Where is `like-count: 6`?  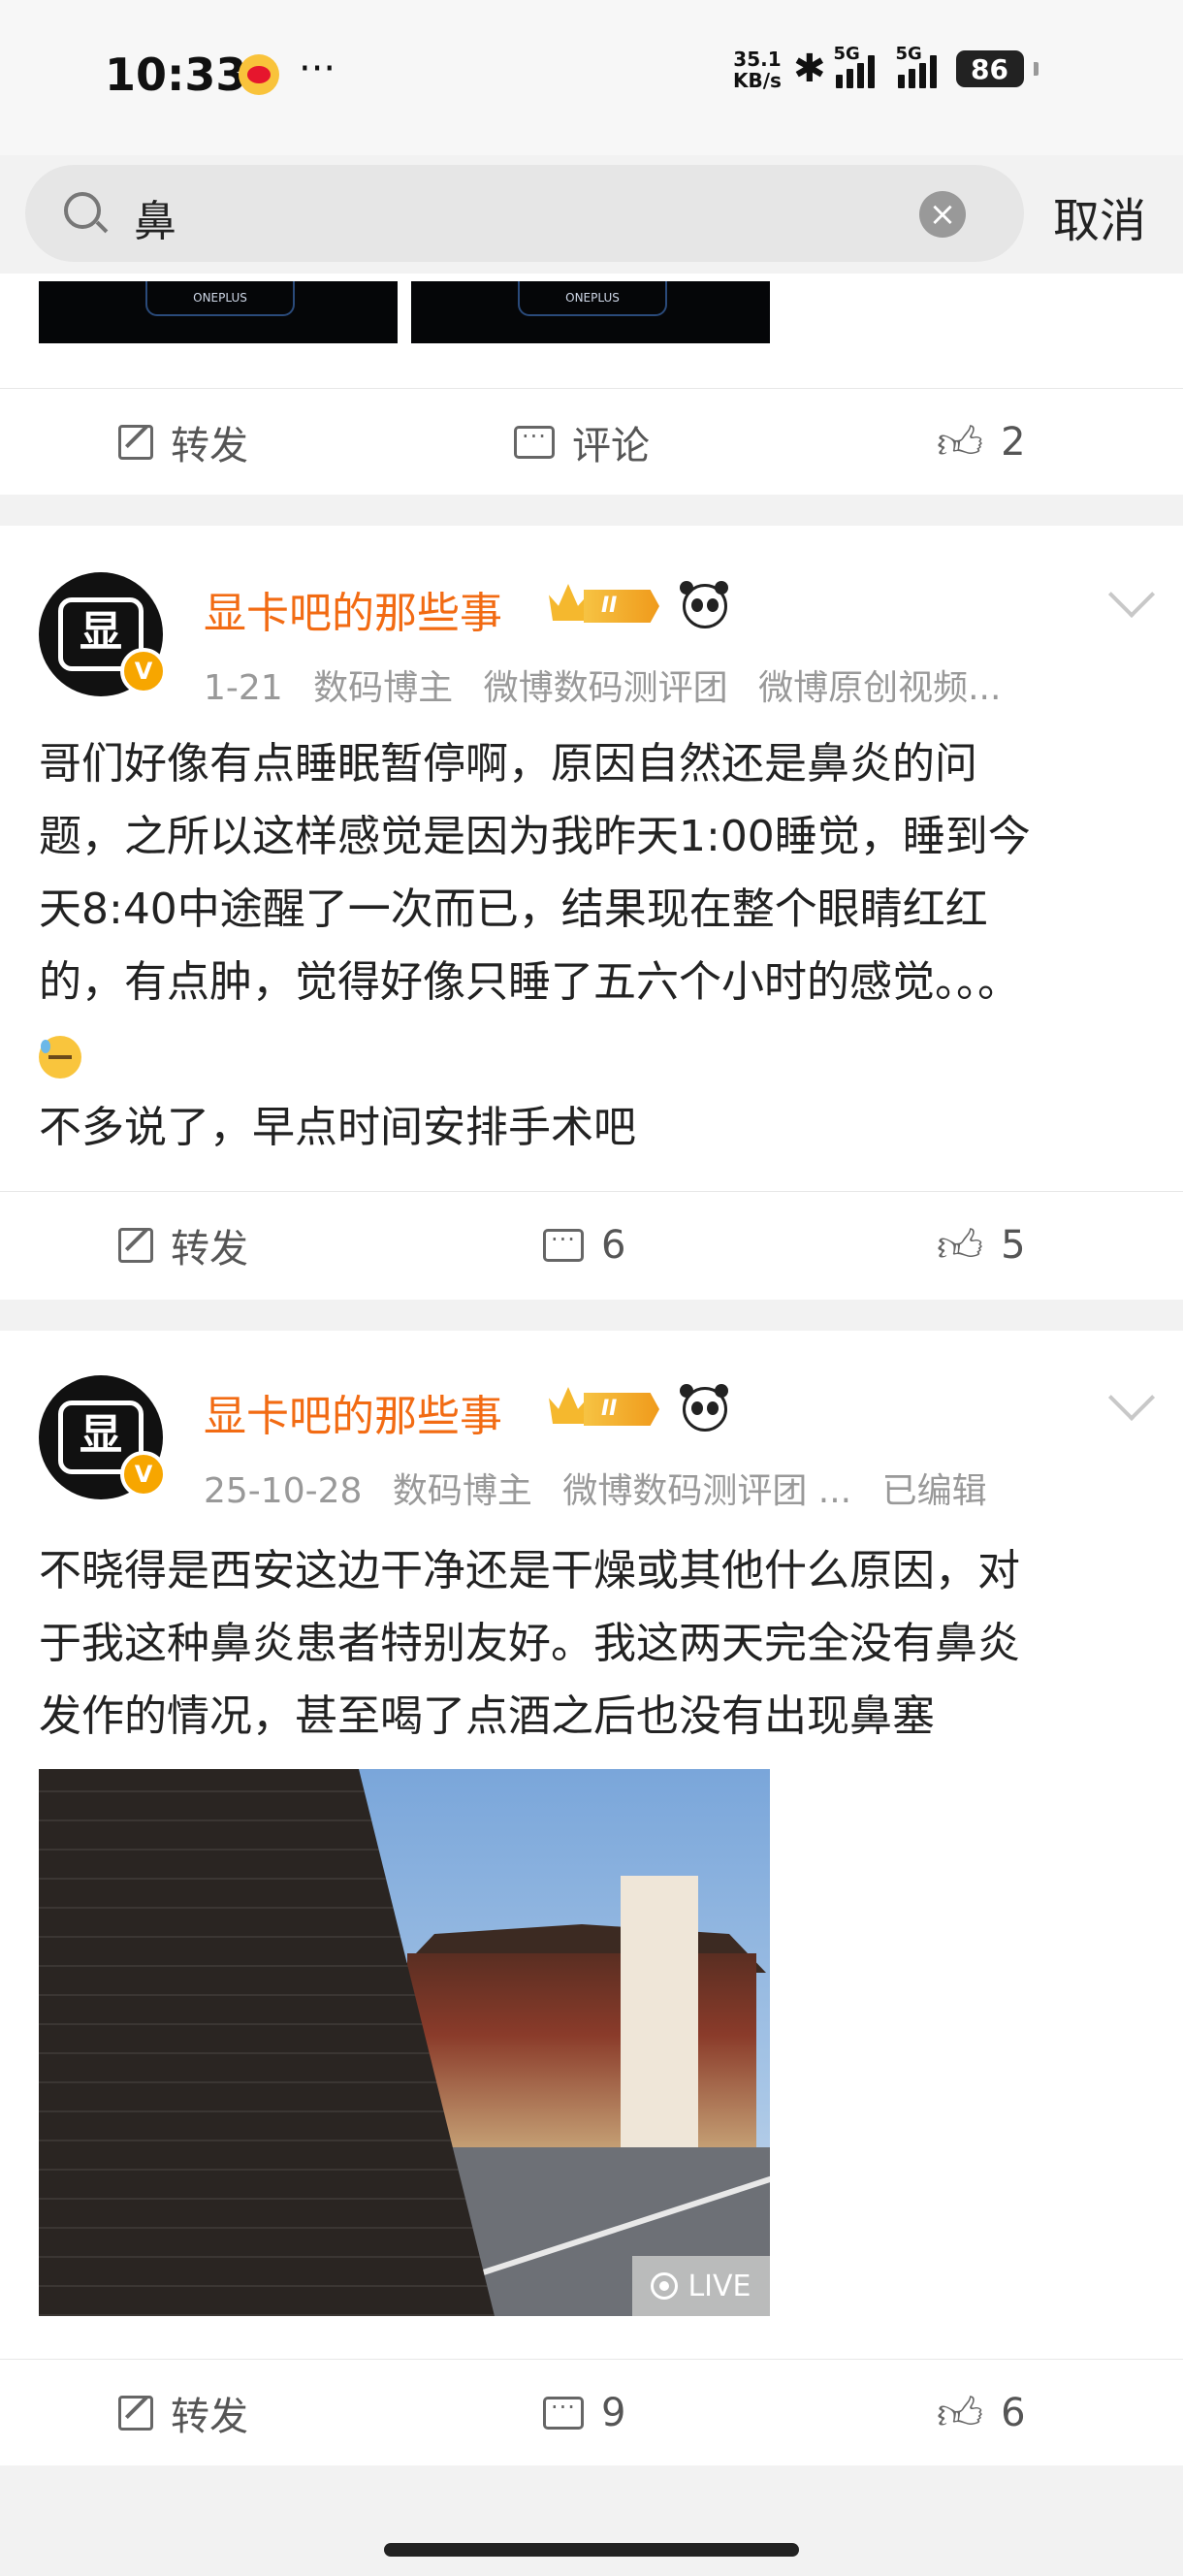 like-count: 6 is located at coordinates (1013, 2413).